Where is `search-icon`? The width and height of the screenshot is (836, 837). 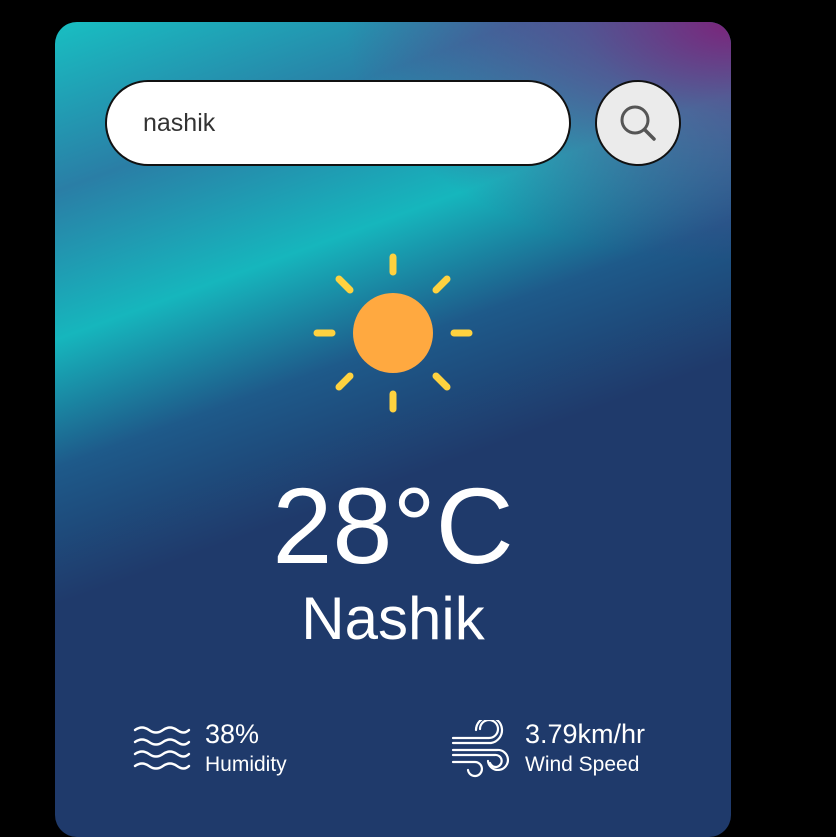 search-icon is located at coordinates (638, 123).